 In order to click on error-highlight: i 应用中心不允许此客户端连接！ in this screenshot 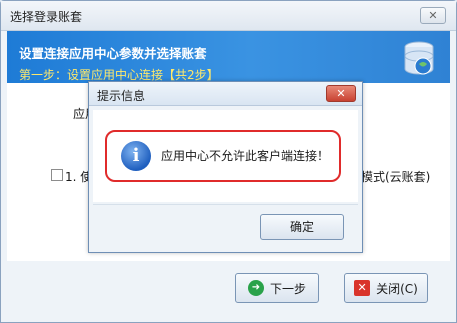, I will do `click(223, 156)`.